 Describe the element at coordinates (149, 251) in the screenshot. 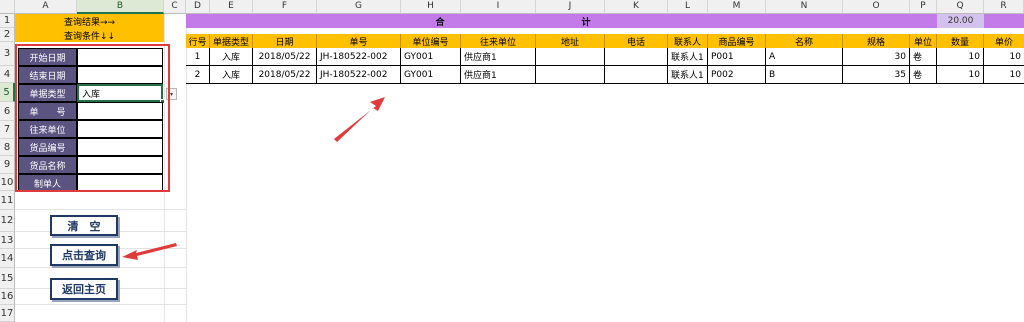

I see `arrow-to-query-button` at that location.